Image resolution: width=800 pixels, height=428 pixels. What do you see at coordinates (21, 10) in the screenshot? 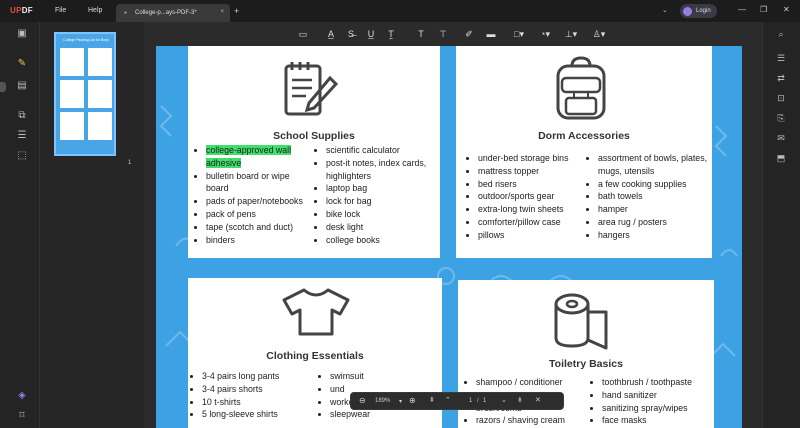
I see `app-logo: UPDF` at bounding box center [21, 10].